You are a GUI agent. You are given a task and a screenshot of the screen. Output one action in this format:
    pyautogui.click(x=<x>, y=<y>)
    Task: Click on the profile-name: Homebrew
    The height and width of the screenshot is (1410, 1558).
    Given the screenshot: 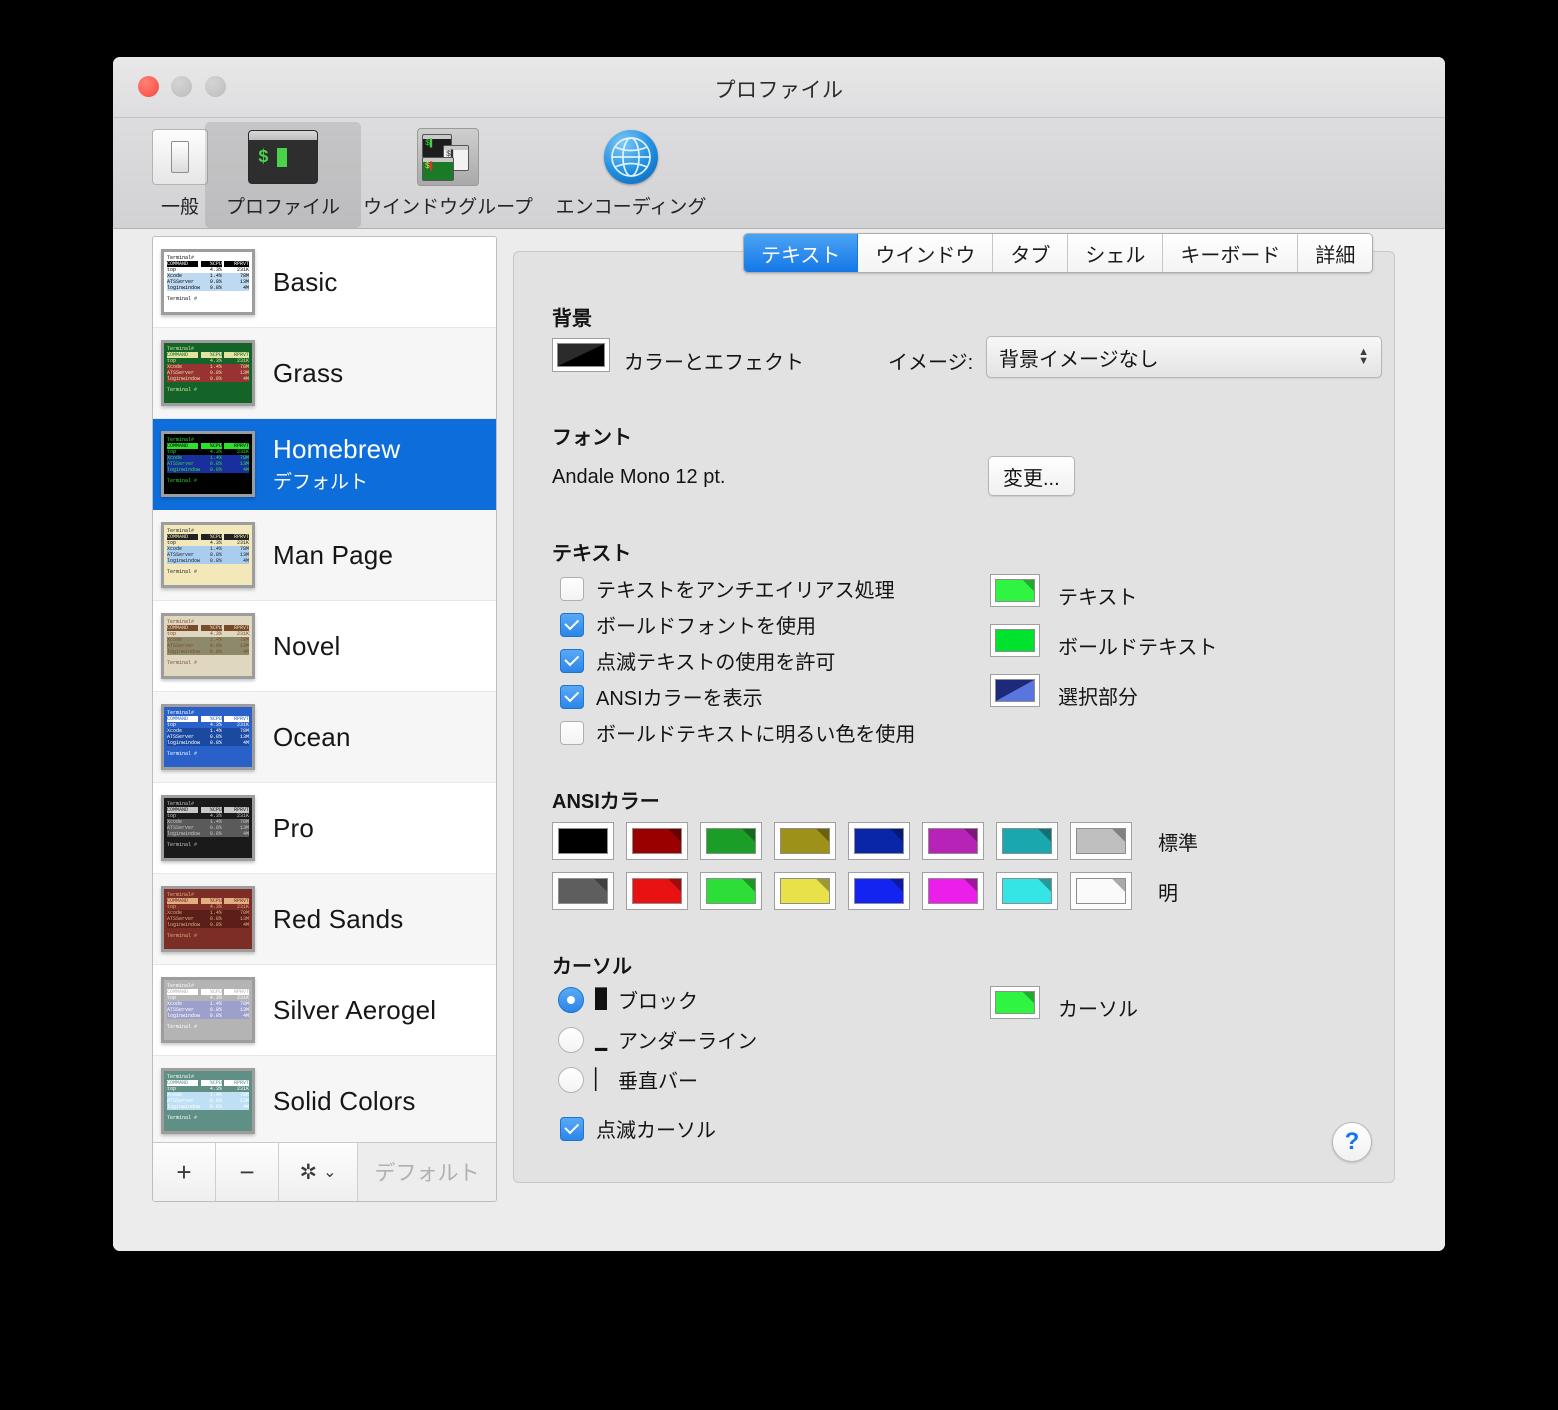 What is the action you would take?
    pyautogui.click(x=337, y=449)
    